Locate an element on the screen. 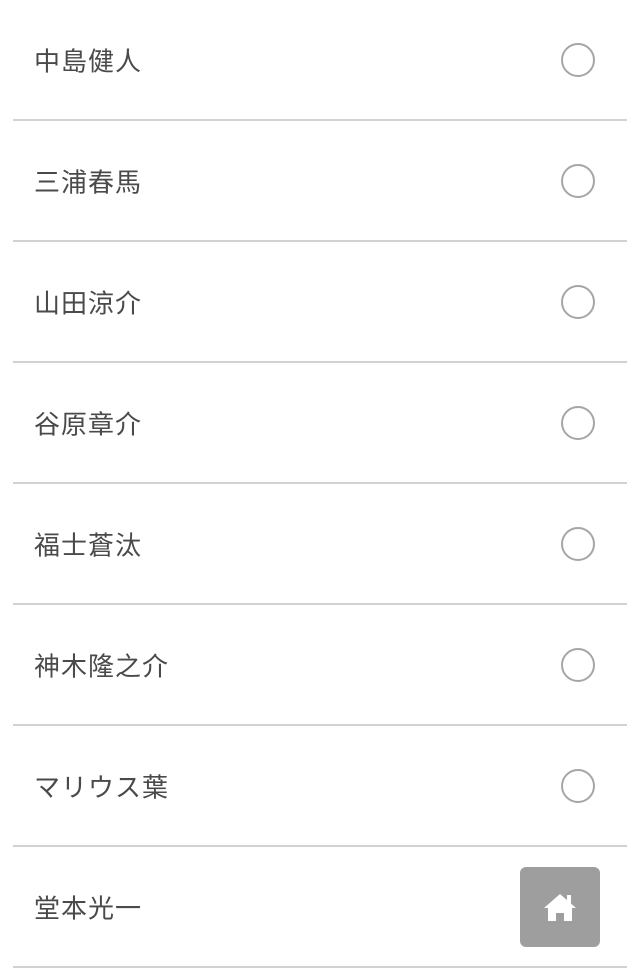 The width and height of the screenshot is (640, 976). home-icon is located at coordinates (560, 907).